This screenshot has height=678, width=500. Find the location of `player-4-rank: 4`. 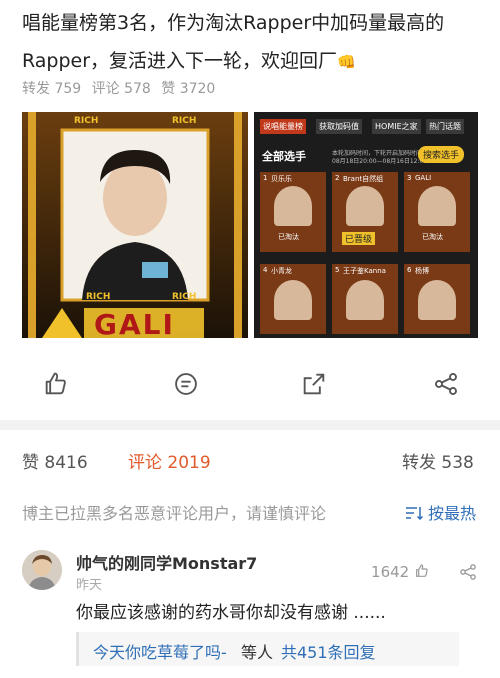

player-4-rank: 4 is located at coordinates (265, 270).